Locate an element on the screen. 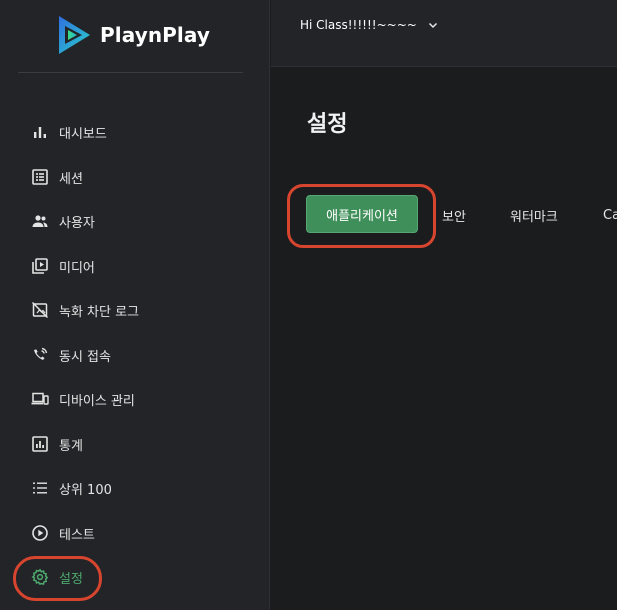  list-alt-icon is located at coordinates (40, 177).